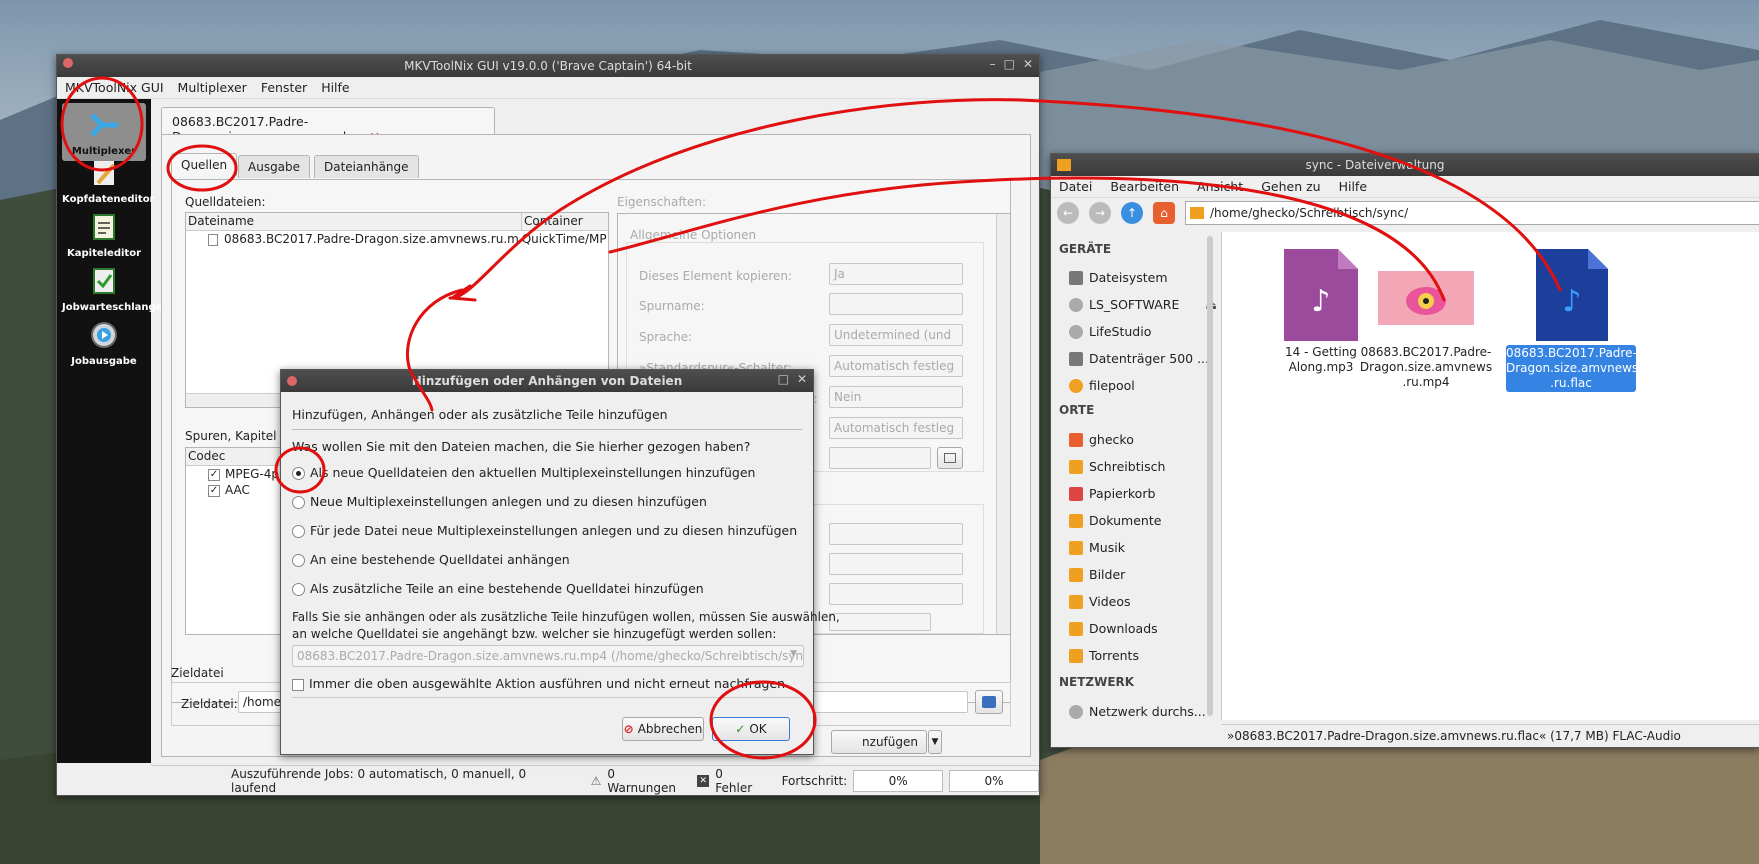 The height and width of the screenshot is (864, 1759). I want to click on prop-auto-select: Automatisch festleg, so click(896, 428).